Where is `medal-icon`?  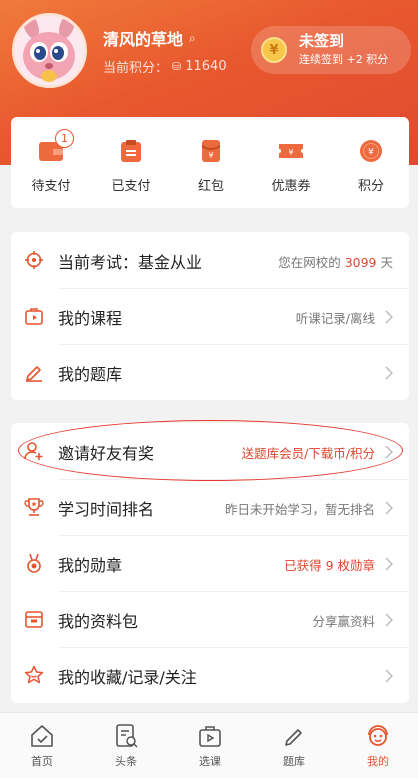
medal-icon is located at coordinates (34, 563).